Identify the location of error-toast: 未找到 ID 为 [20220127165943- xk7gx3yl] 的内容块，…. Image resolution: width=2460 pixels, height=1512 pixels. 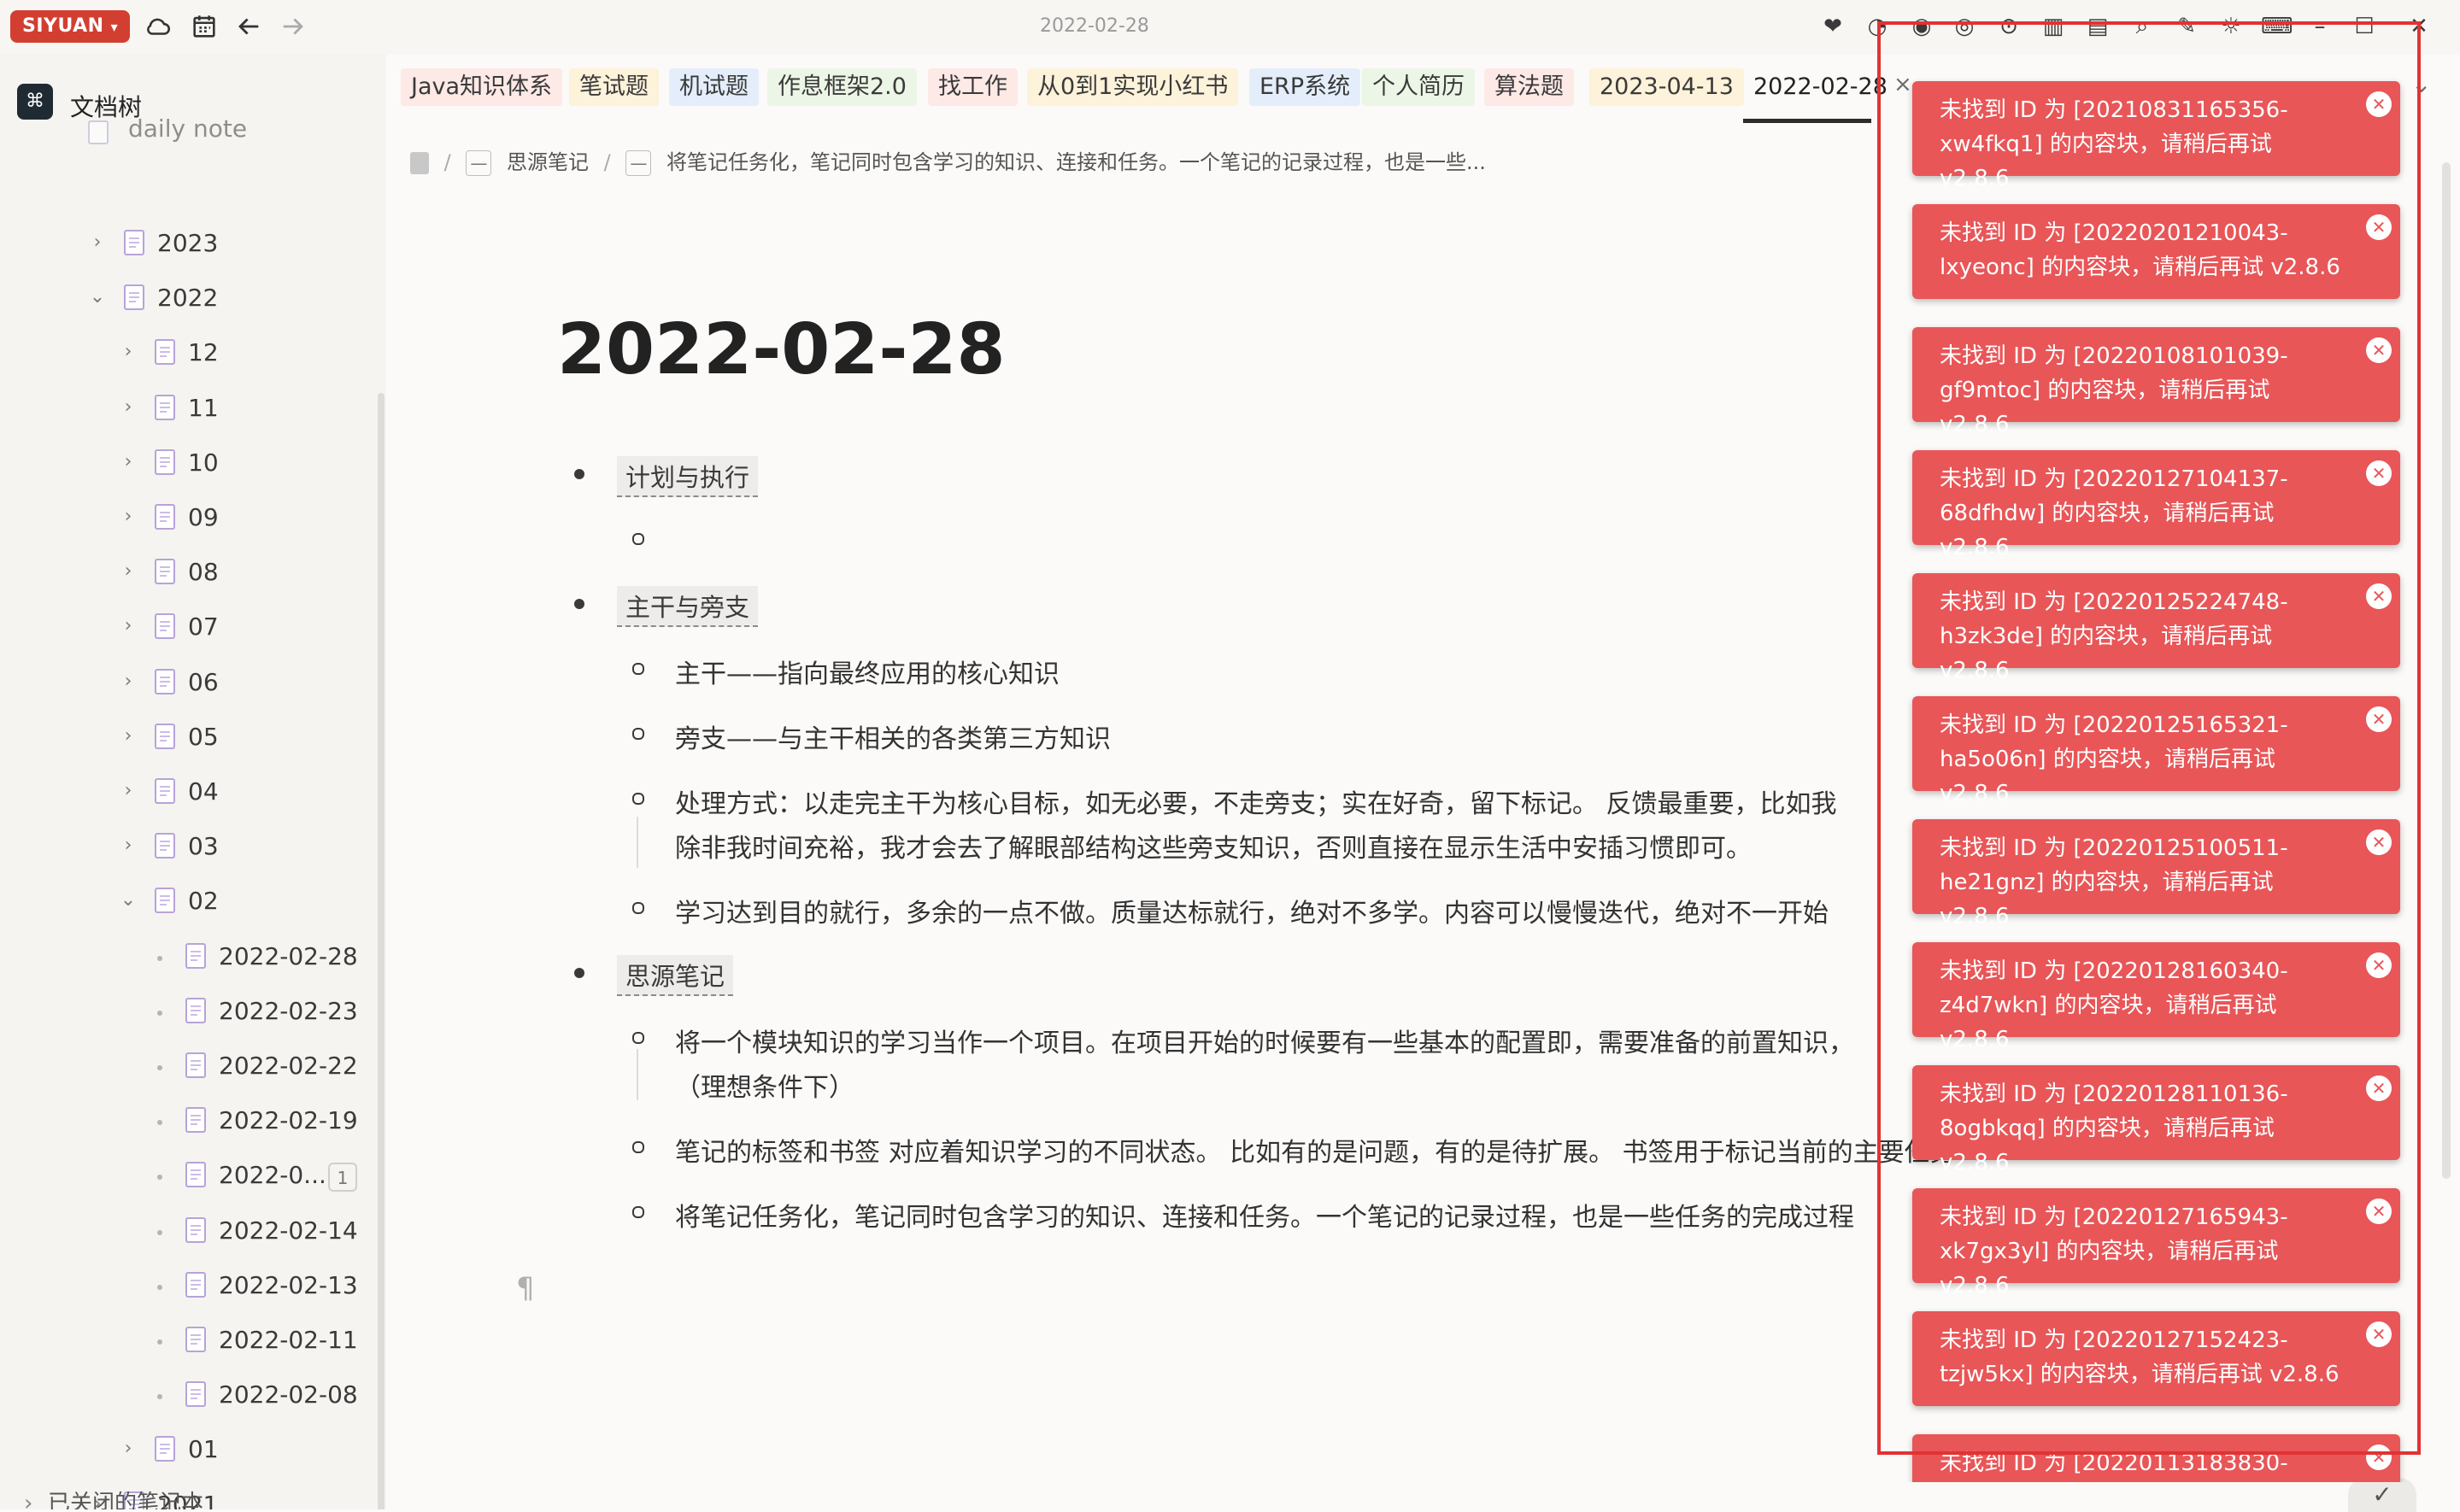
(2156, 1243).